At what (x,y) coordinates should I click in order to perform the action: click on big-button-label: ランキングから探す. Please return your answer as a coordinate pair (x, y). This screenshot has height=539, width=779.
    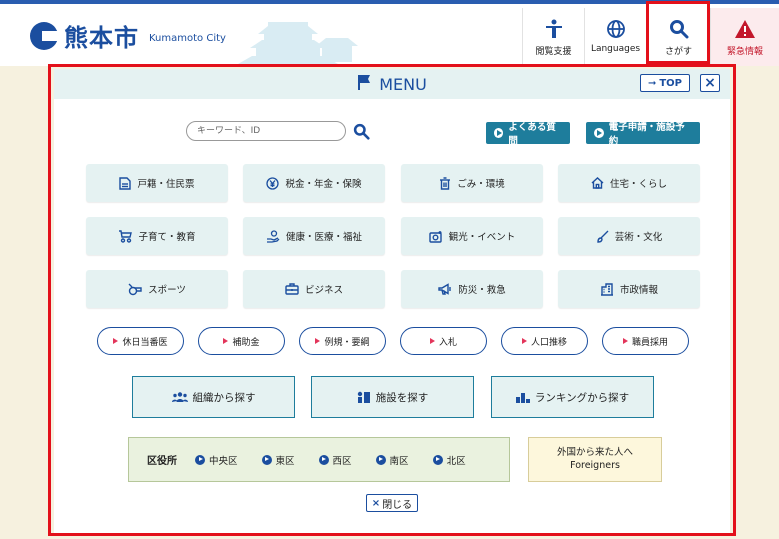
    Looking at the image, I should click on (582, 397).